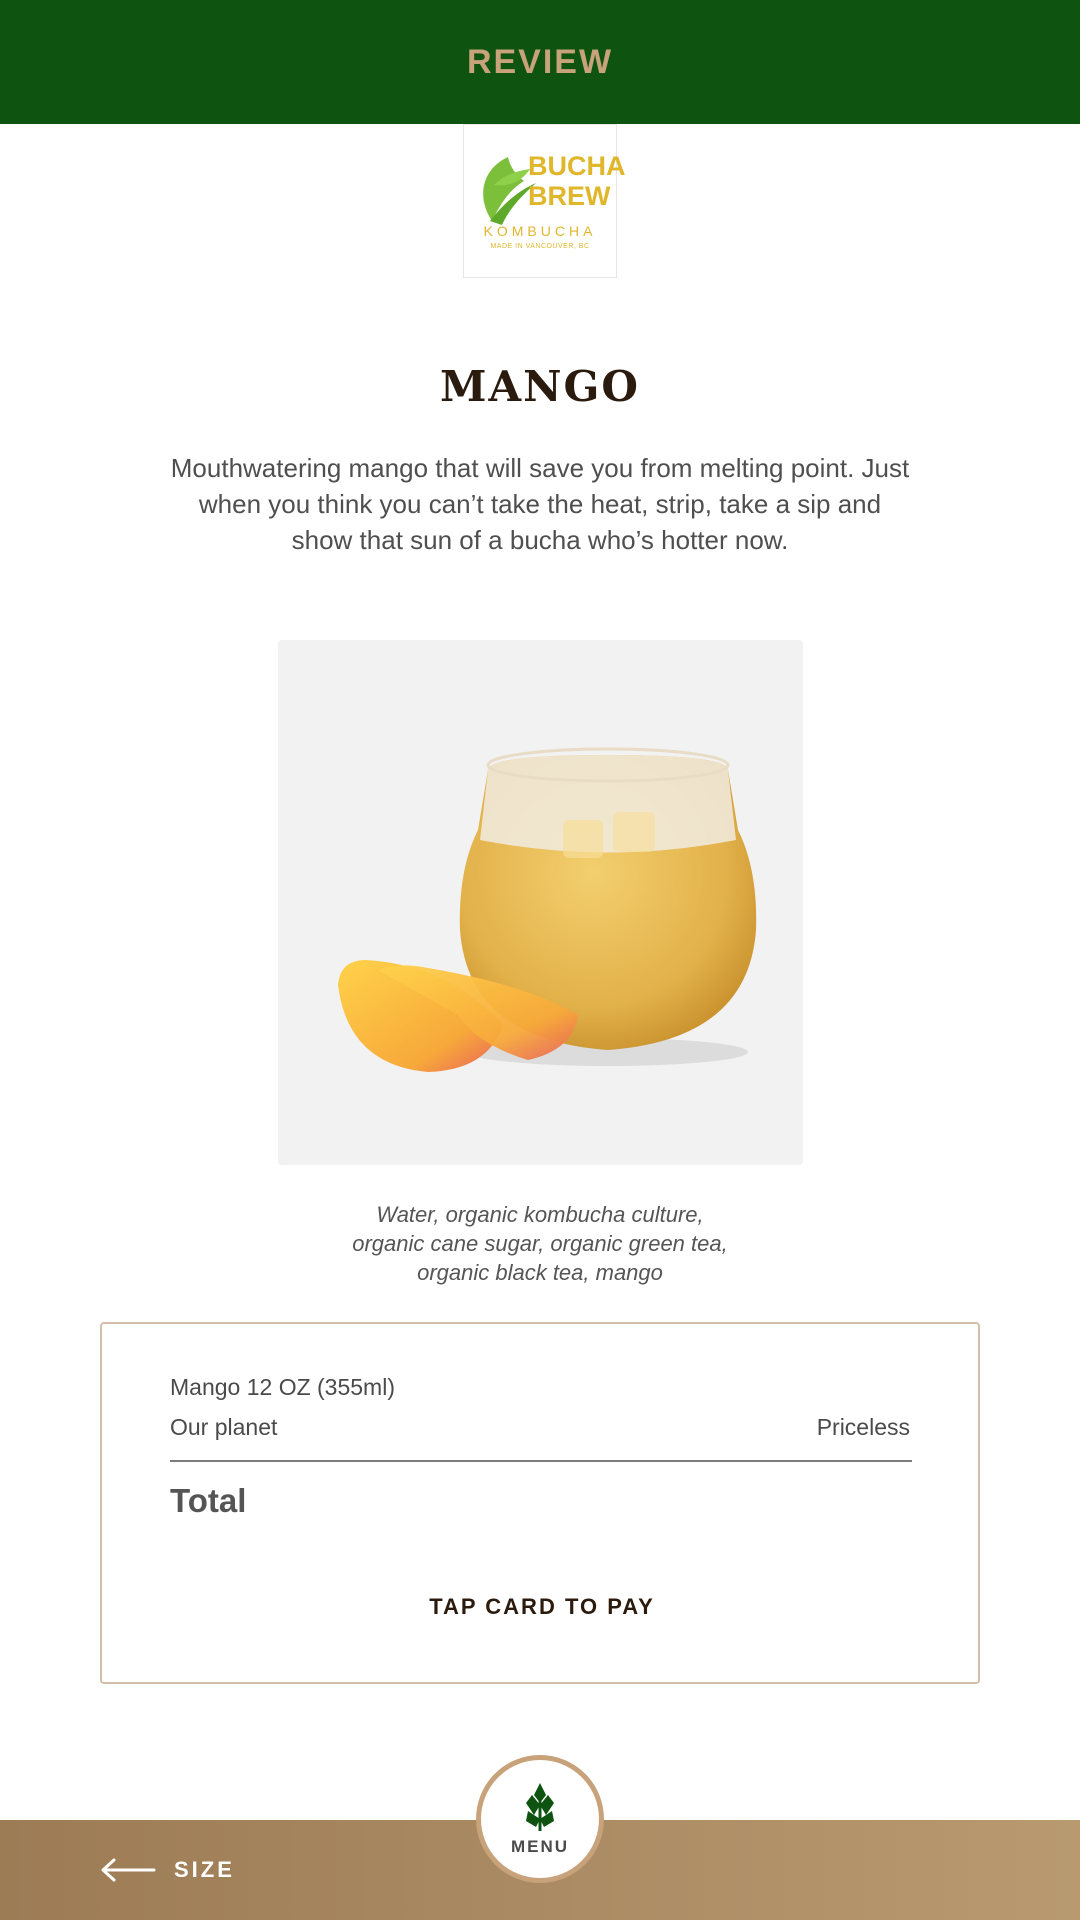 Image resolution: width=1080 pixels, height=1920 pixels. What do you see at coordinates (540, 1272) in the screenshot?
I see `ingredients-line: organic black tea, mango` at bounding box center [540, 1272].